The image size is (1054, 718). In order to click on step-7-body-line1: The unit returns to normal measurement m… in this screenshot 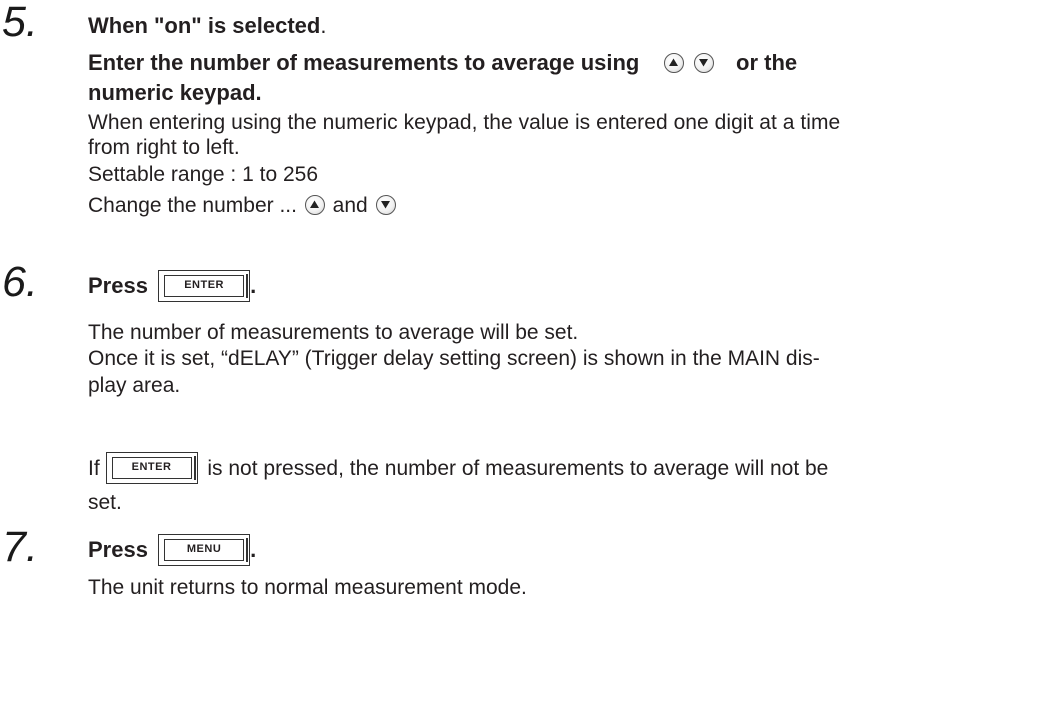, I will do `click(307, 587)`.